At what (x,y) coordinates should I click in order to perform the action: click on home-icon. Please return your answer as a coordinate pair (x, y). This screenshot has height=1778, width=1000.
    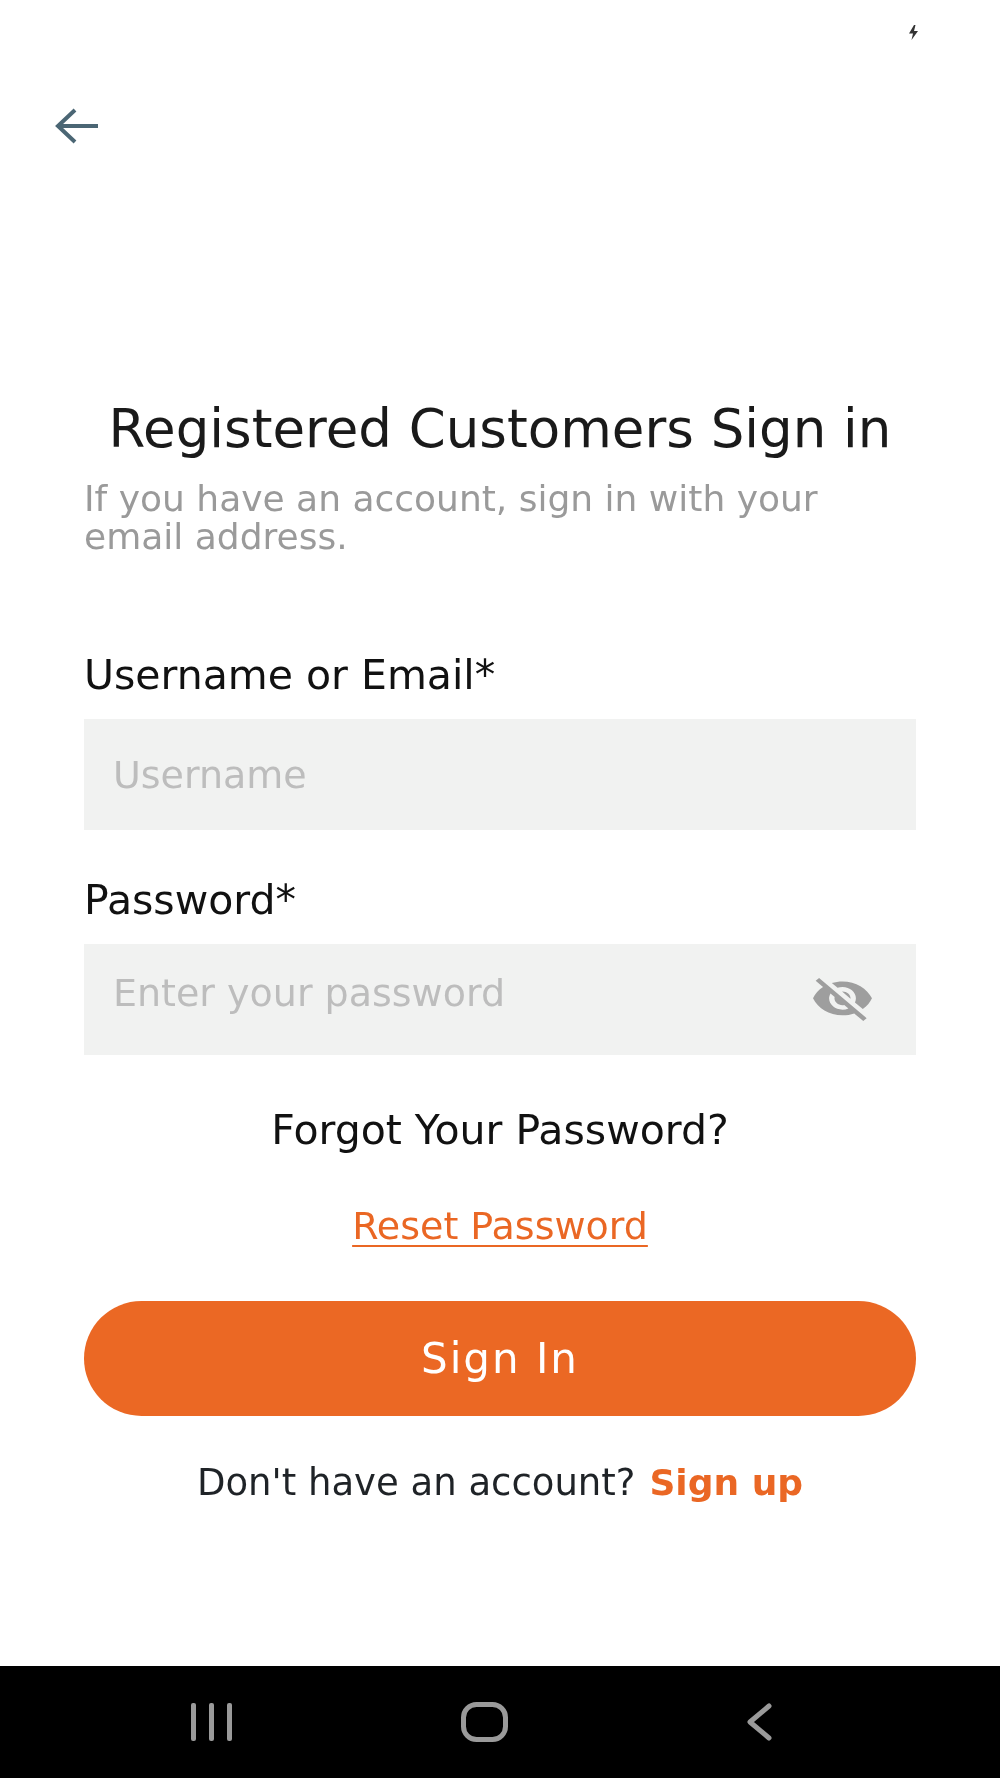
    Looking at the image, I should click on (484, 1722).